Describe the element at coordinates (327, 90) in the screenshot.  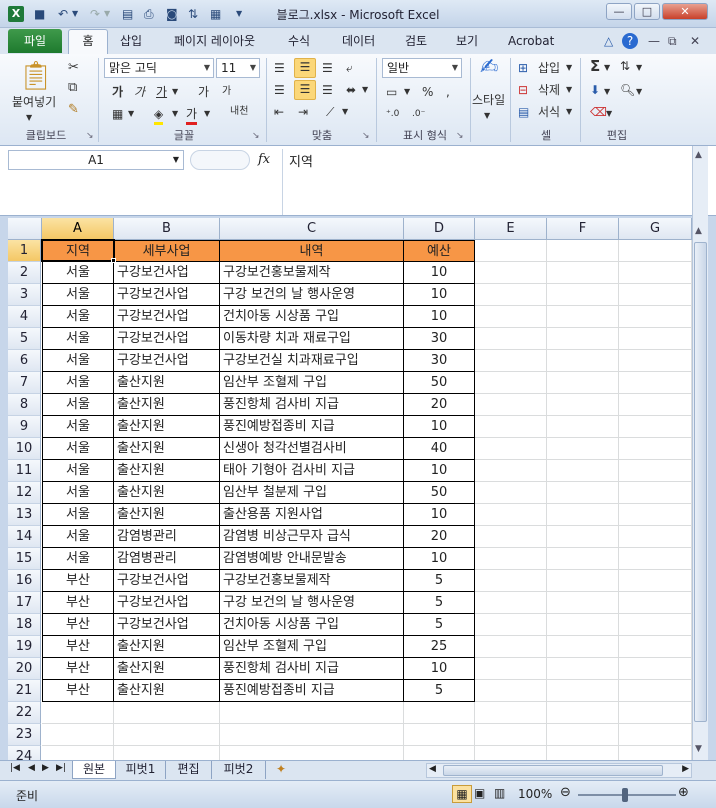
I see `align-right-icon: ☰` at that location.